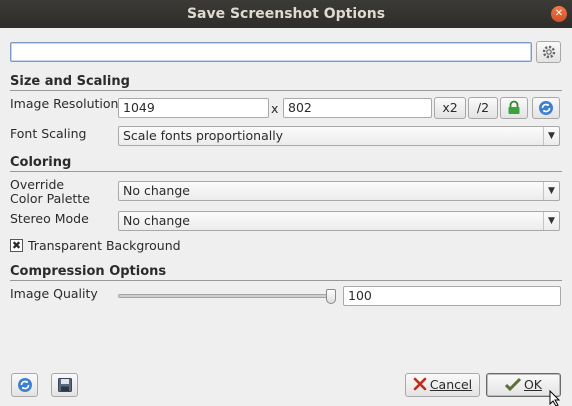  What do you see at coordinates (156, 190) in the screenshot?
I see `color-palette-value: No change` at bounding box center [156, 190].